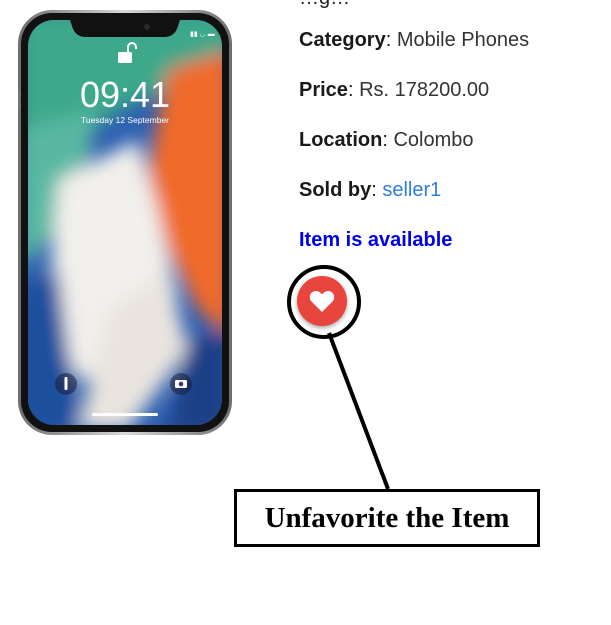 The width and height of the screenshot is (611, 625). I want to click on heart-icon, so click(322, 301).